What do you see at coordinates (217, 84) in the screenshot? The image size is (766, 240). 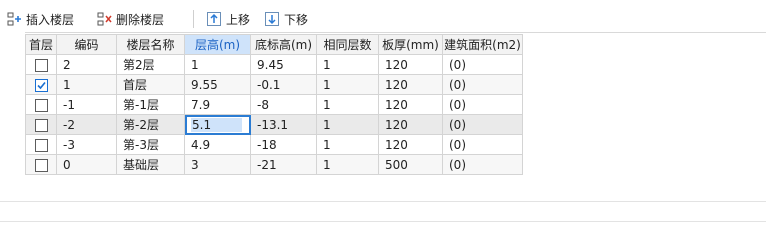 I see `floor-height-cell: 9.55` at bounding box center [217, 84].